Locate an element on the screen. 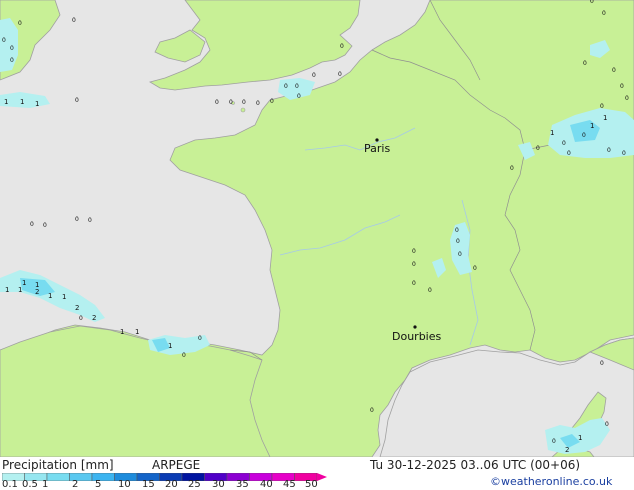 This screenshot has width=634, height=490. legend-tick-label: 0.5 is located at coordinates (30, 484).